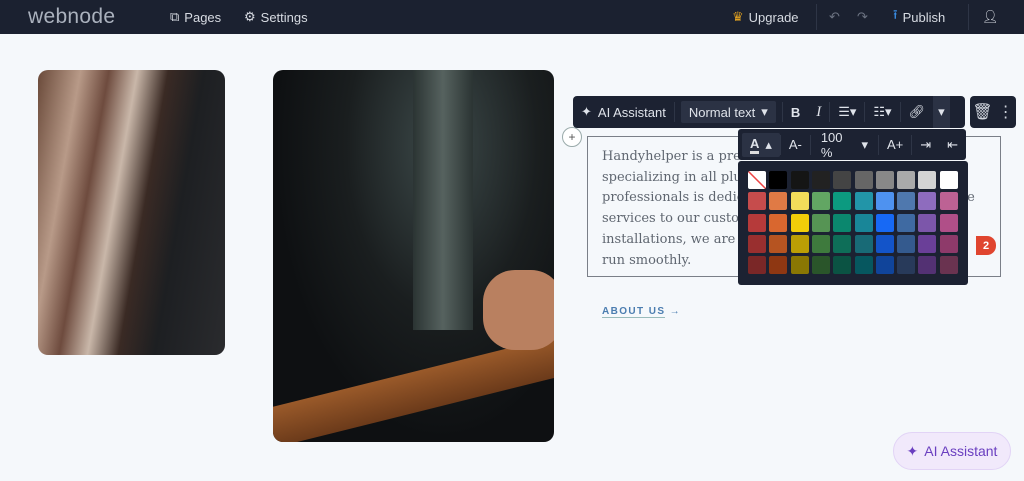 This screenshot has height=481, width=1024. Describe the element at coordinates (853, 223) in the screenshot. I see `color-palette` at that location.